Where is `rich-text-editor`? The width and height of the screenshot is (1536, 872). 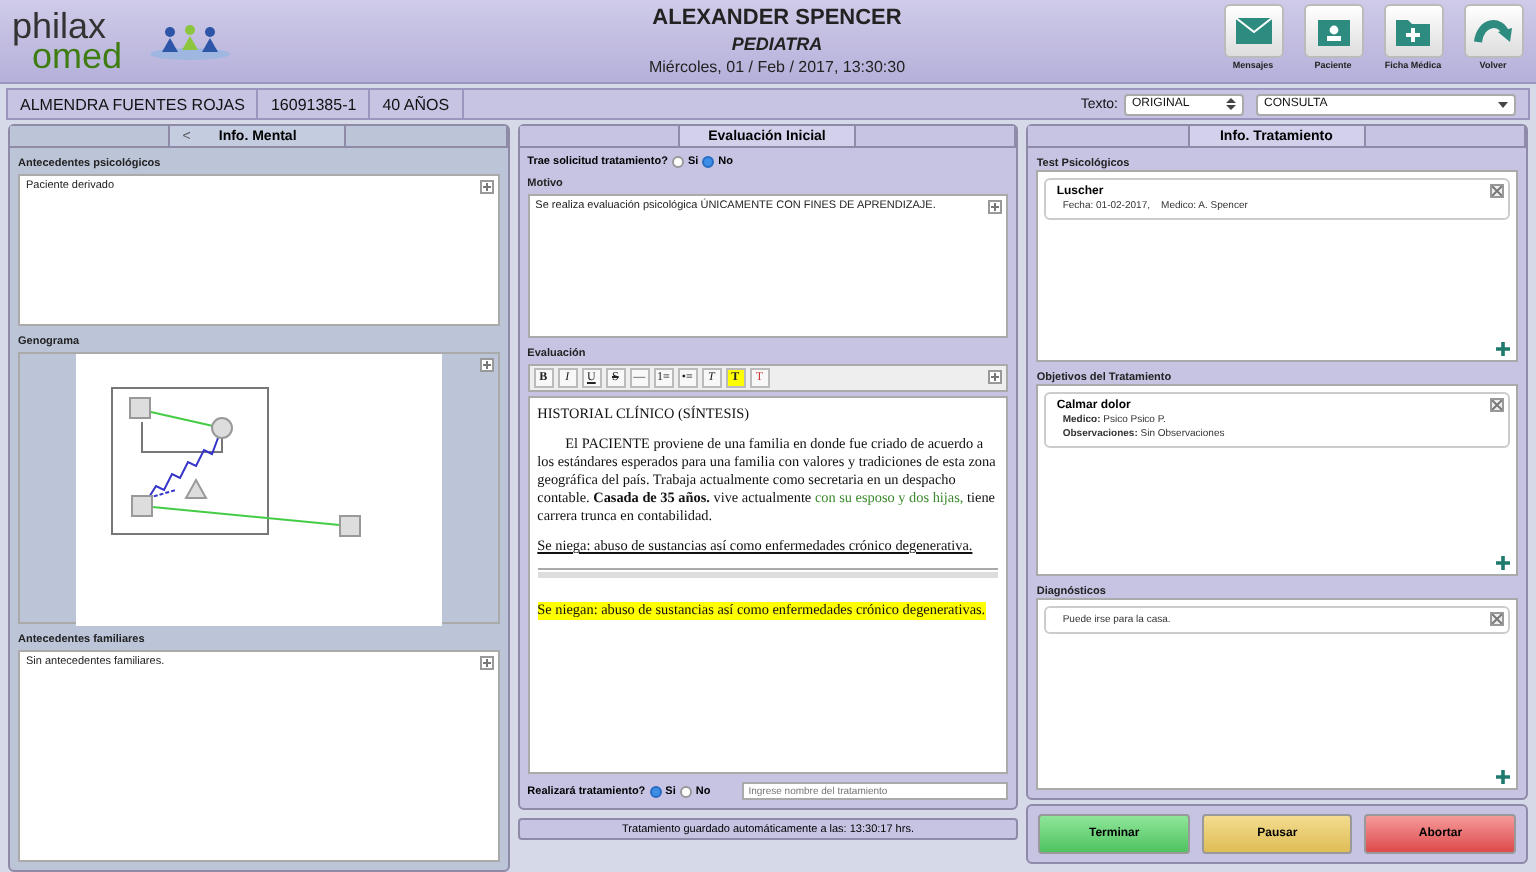 rich-text-editor is located at coordinates (768, 585).